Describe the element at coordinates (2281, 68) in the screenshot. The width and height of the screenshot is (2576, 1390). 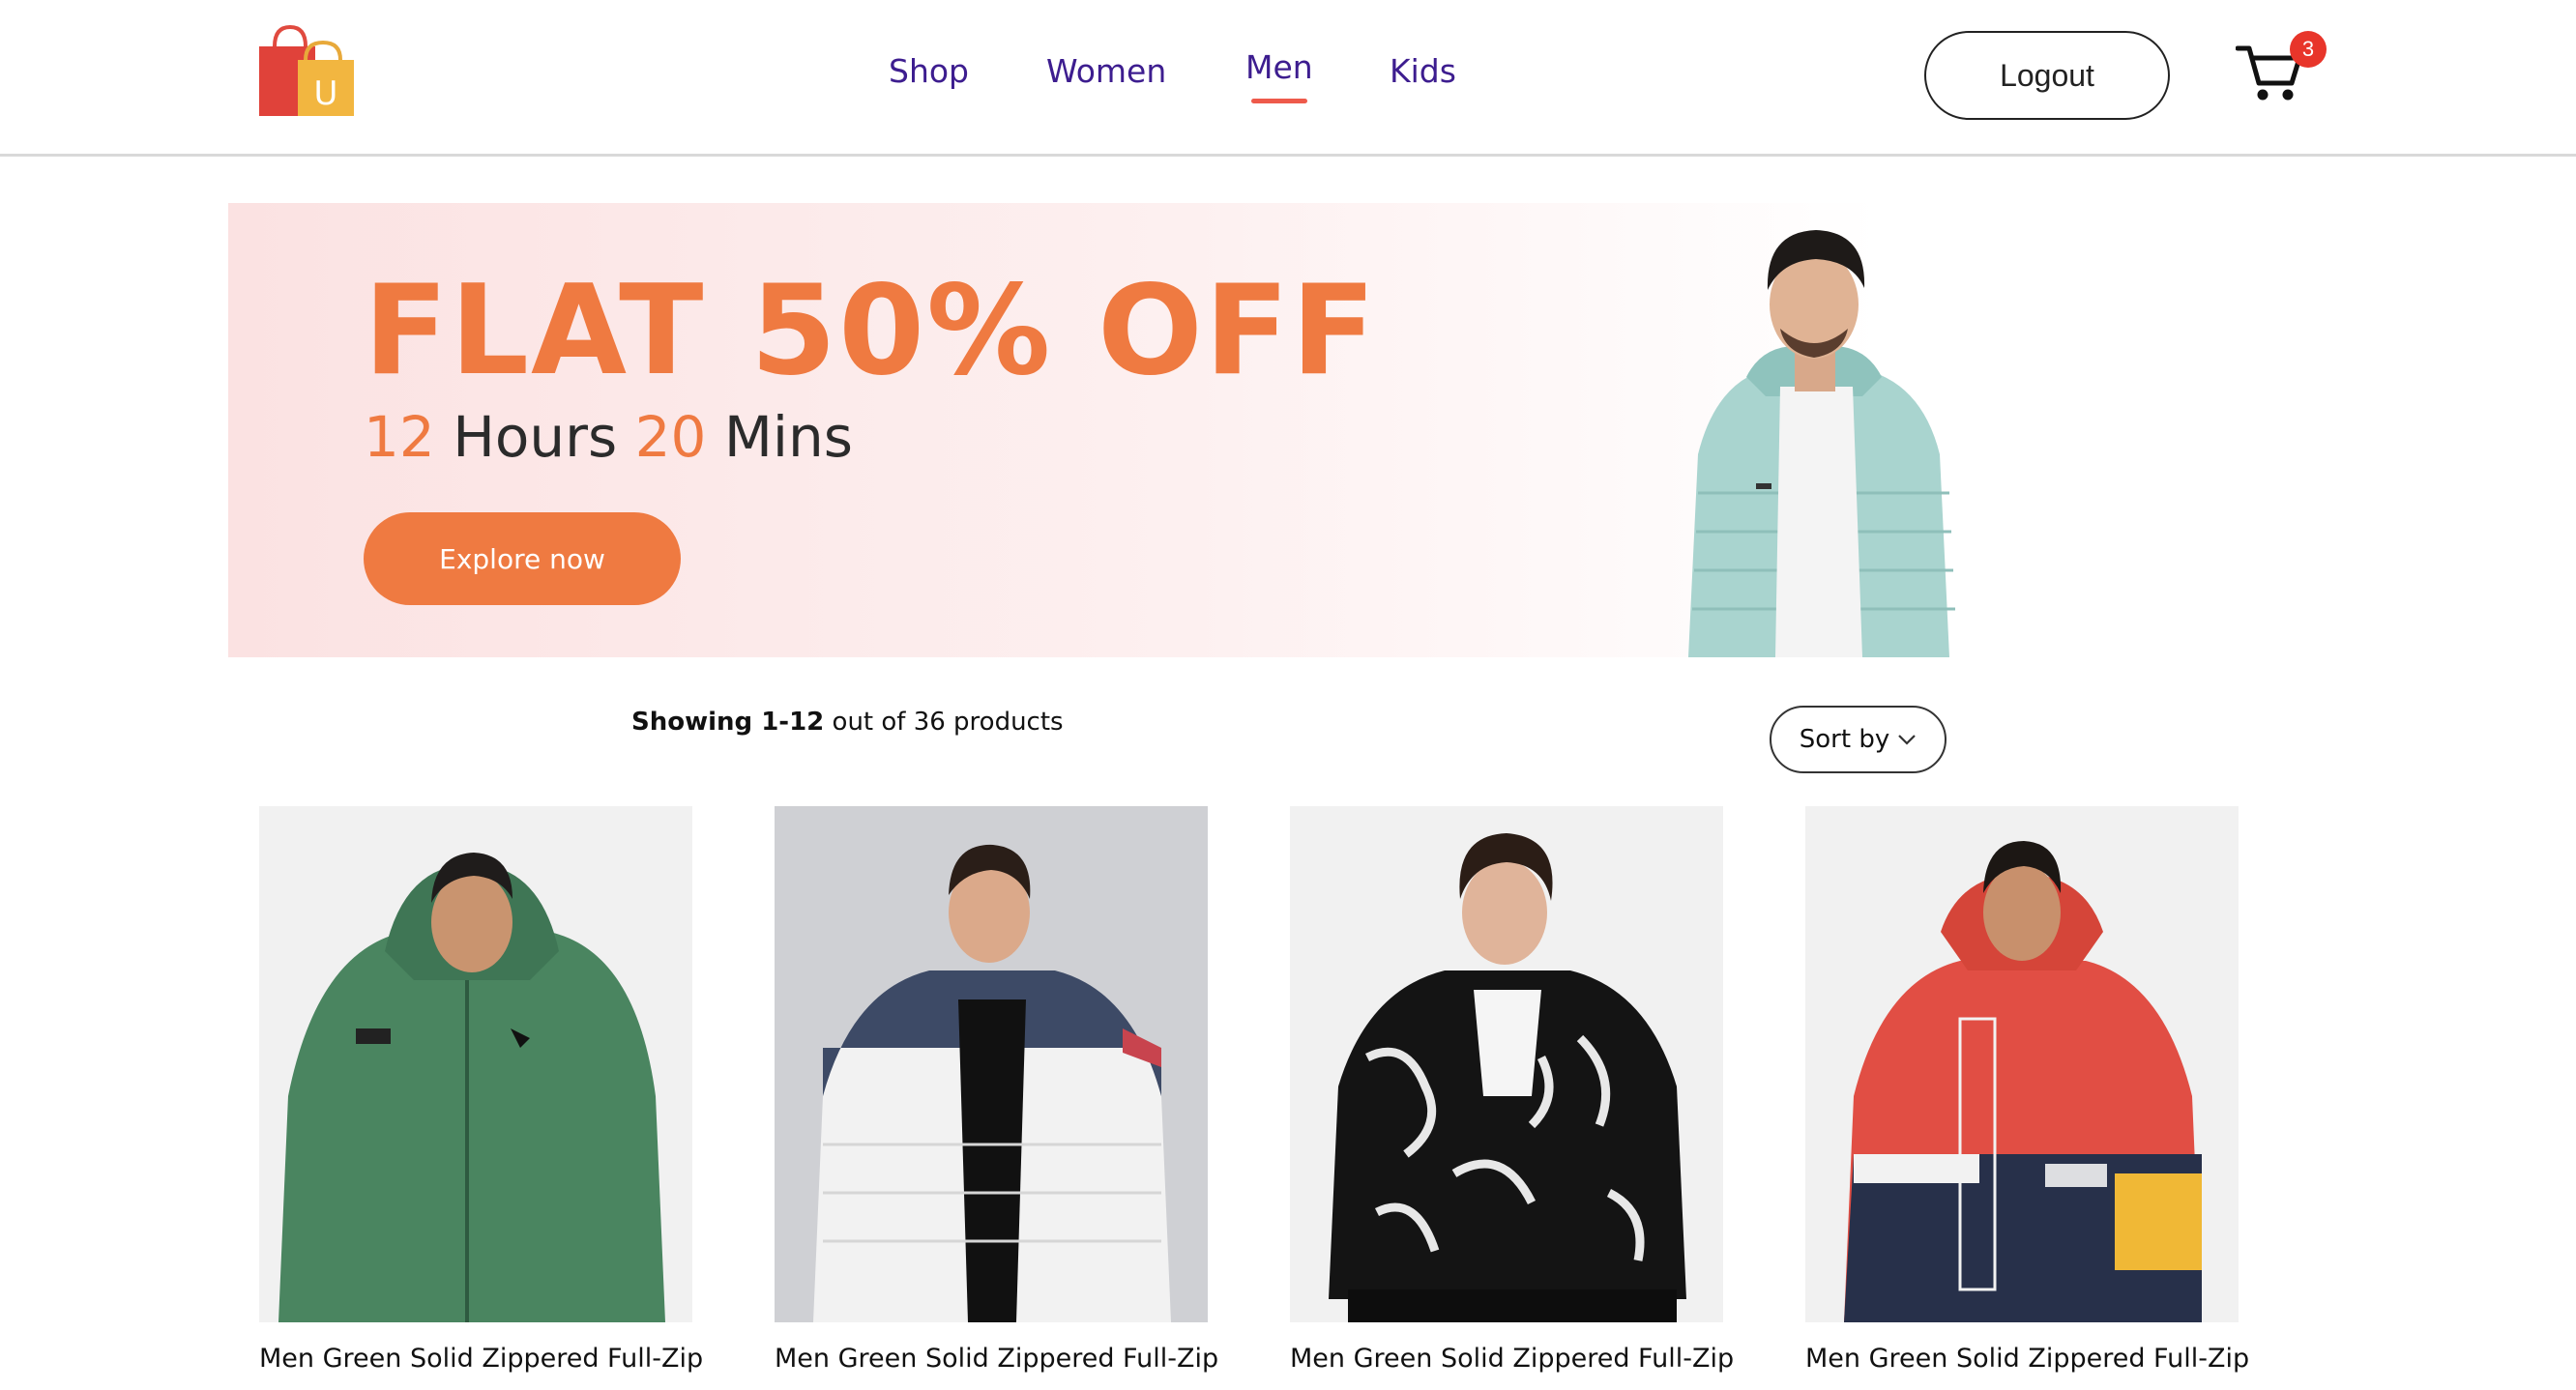
I see `cart-button: 3` at that location.